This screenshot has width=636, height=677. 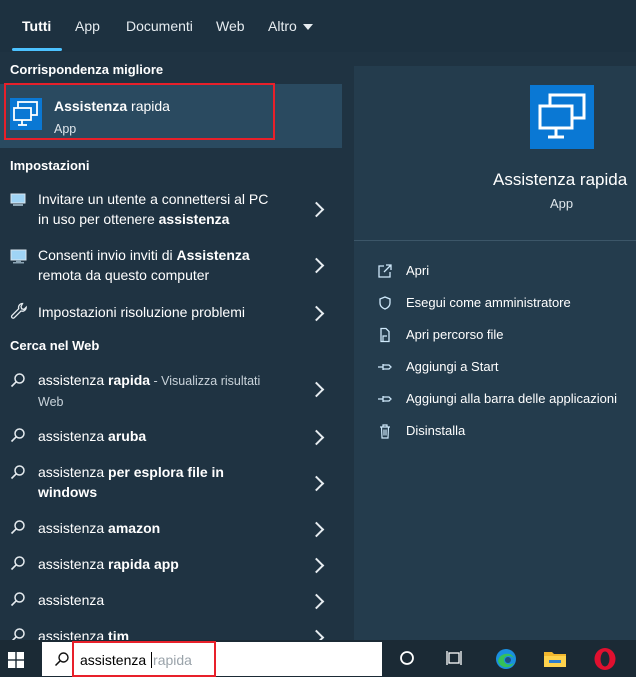 I want to click on best-match-title: Assistenza rapida, so click(x=112, y=106).